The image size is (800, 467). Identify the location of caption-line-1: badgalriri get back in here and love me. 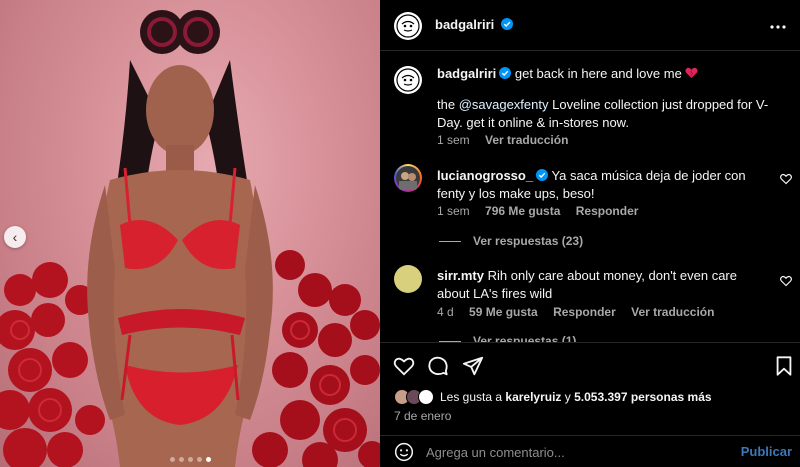
(607, 74).